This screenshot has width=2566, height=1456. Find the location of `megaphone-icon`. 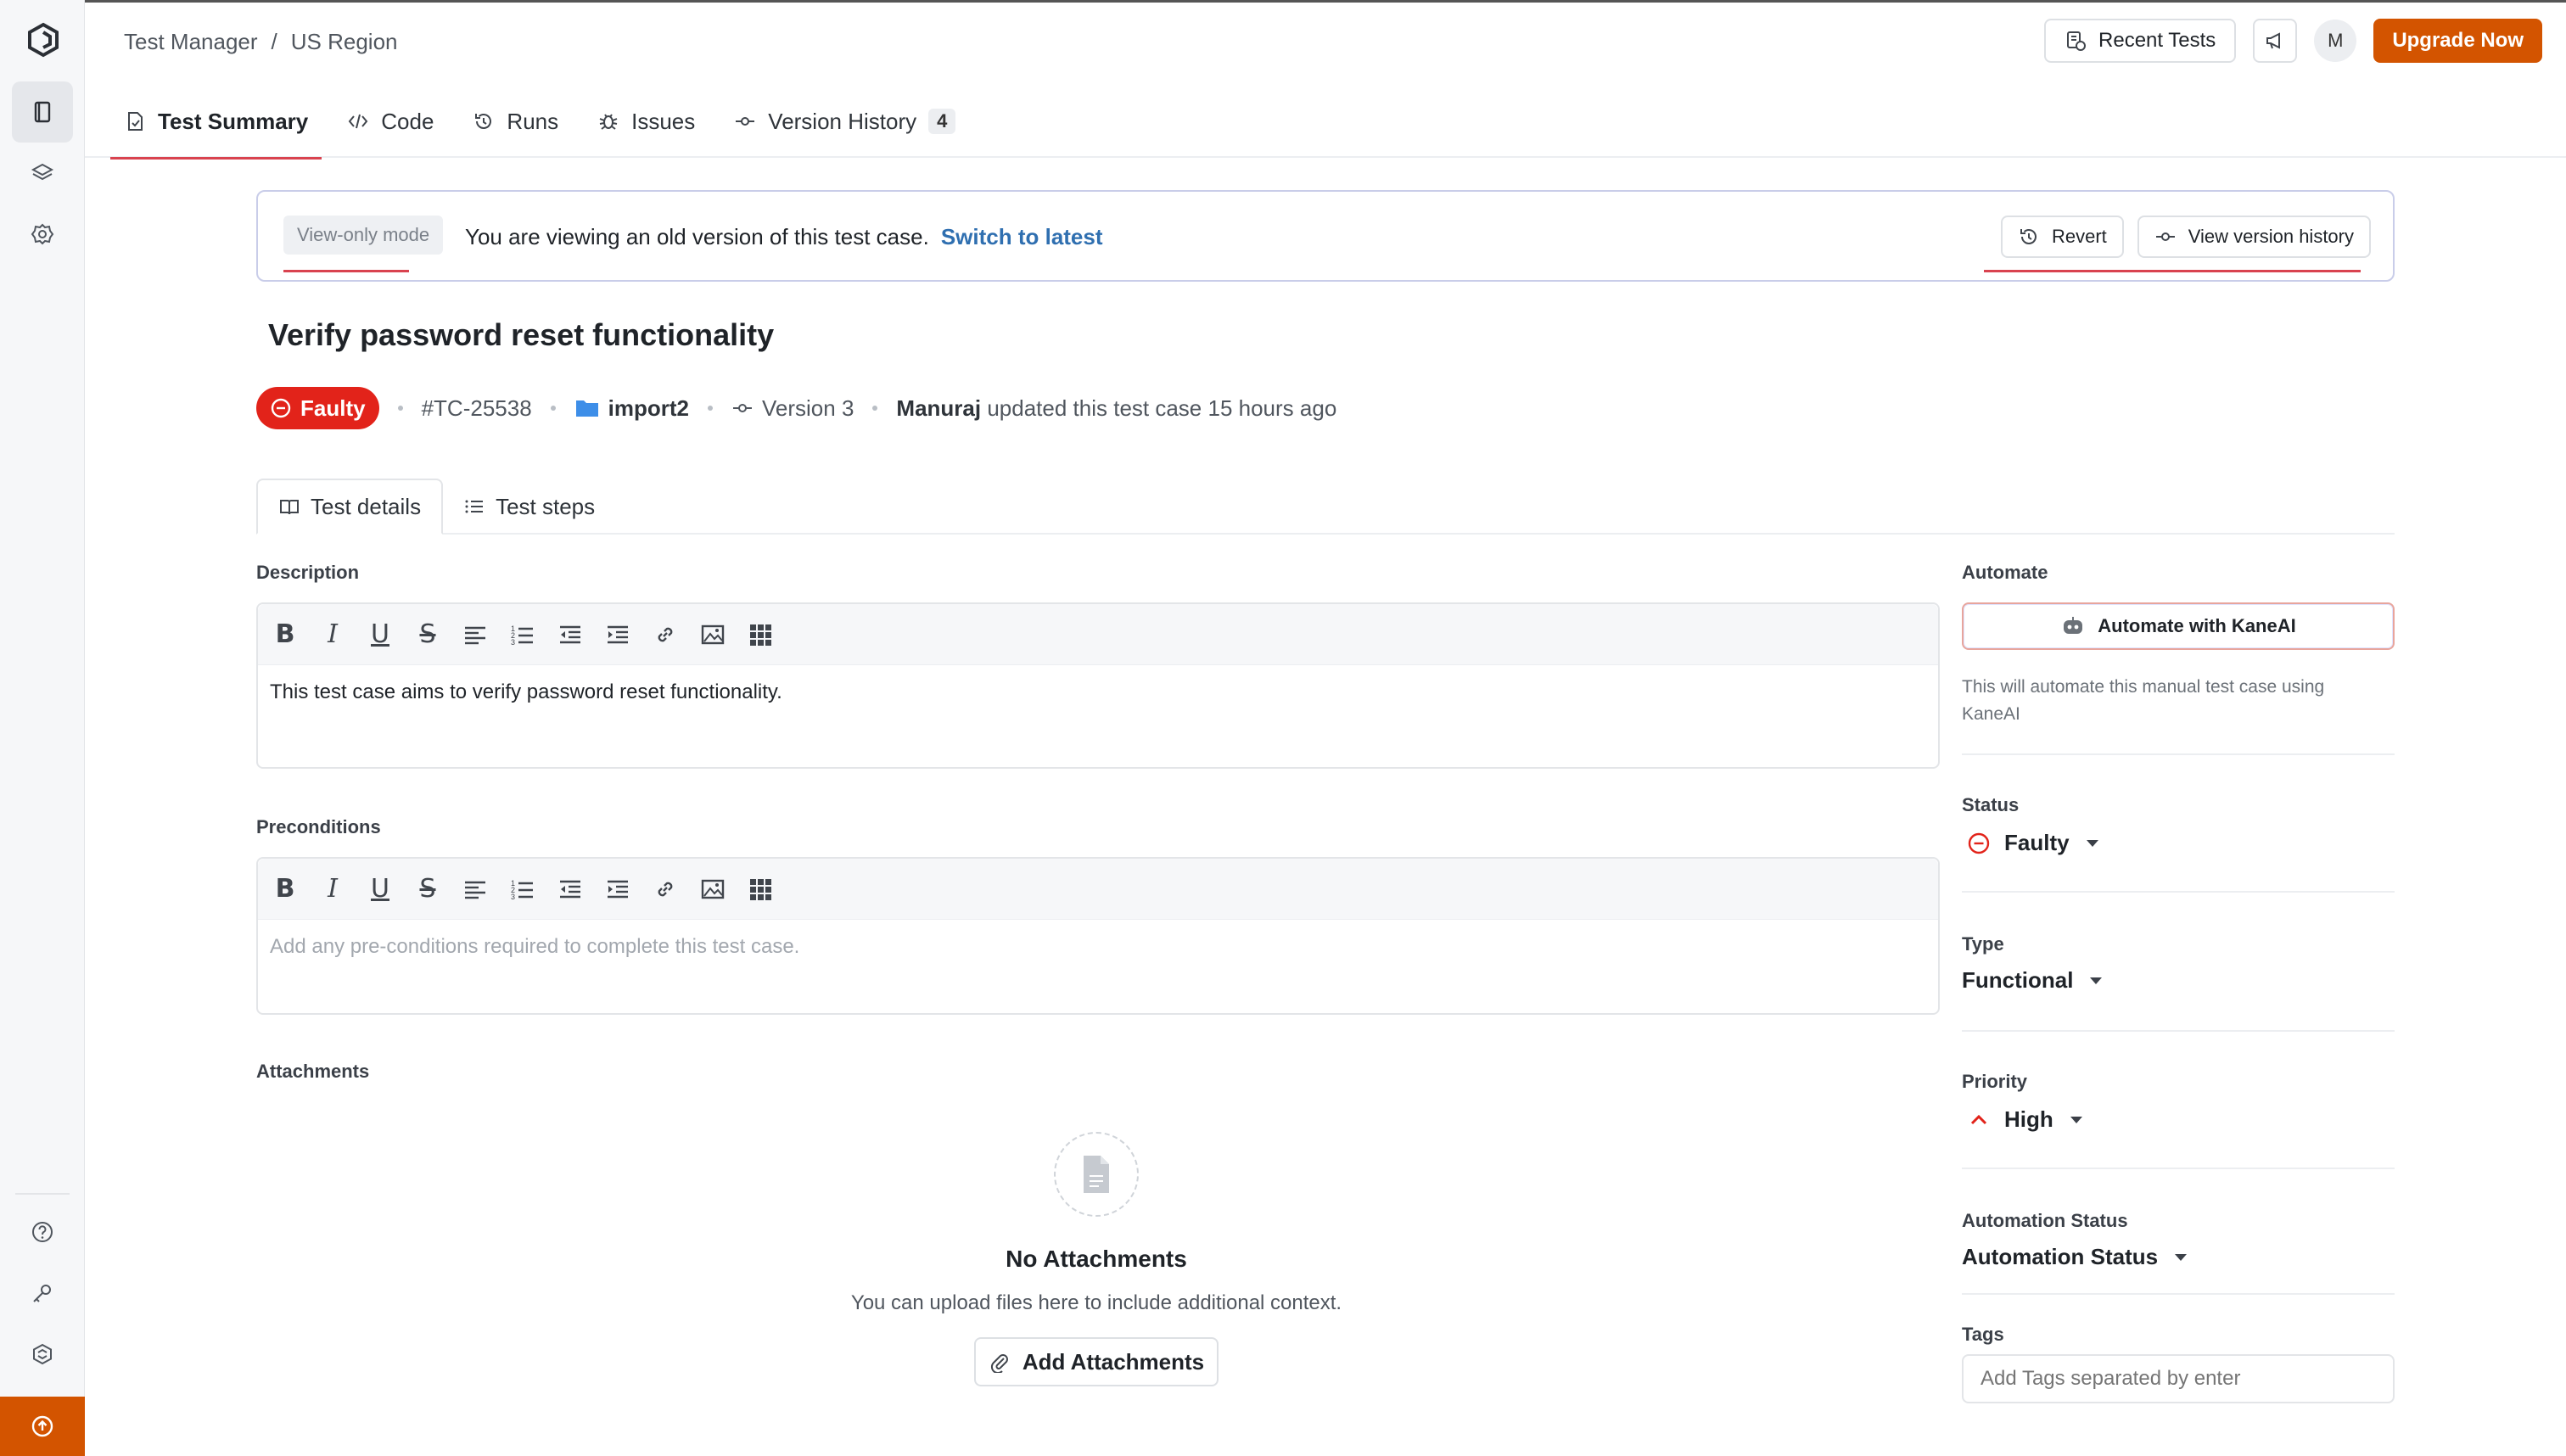

megaphone-icon is located at coordinates (2273, 41).